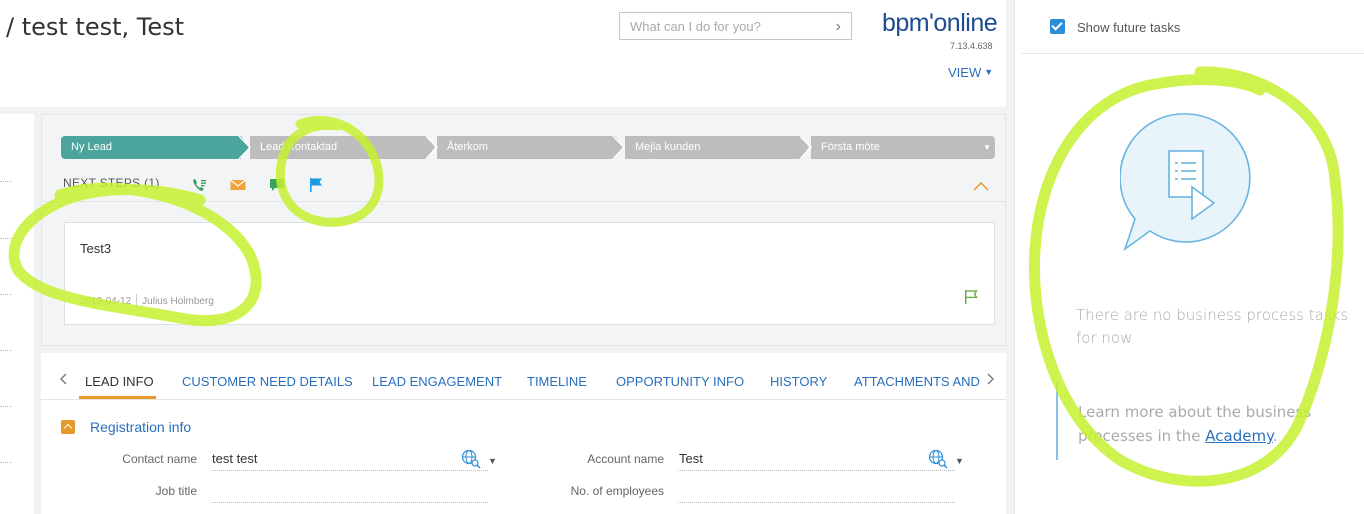 The width and height of the screenshot is (1364, 514). I want to click on stage-aterkom: Återkom, so click(526, 147).